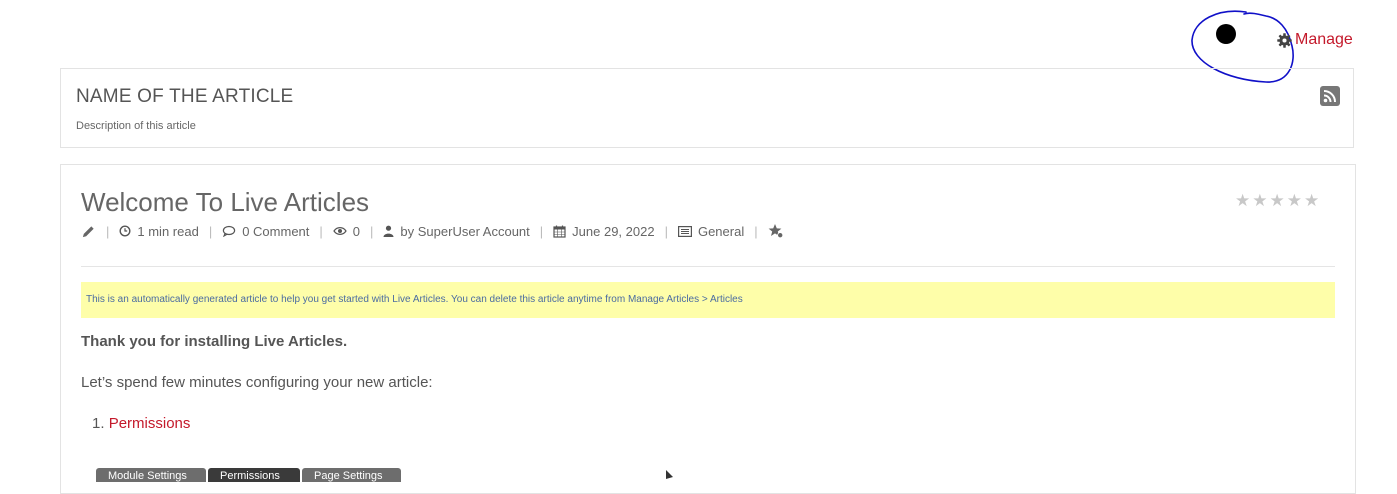 Image resolution: width=1397 pixels, height=494 pixels. What do you see at coordinates (254, 475) in the screenshot?
I see `tab-permissions: Permissions` at bounding box center [254, 475].